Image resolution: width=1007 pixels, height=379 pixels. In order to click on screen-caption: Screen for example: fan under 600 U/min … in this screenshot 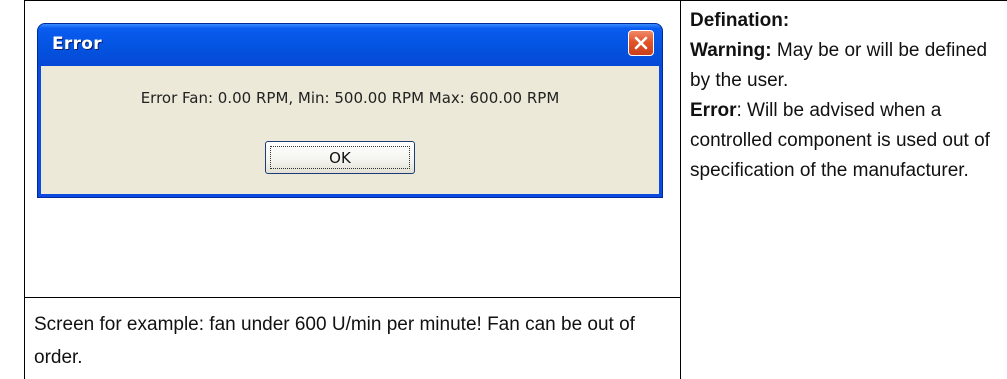, I will do `click(334, 341)`.